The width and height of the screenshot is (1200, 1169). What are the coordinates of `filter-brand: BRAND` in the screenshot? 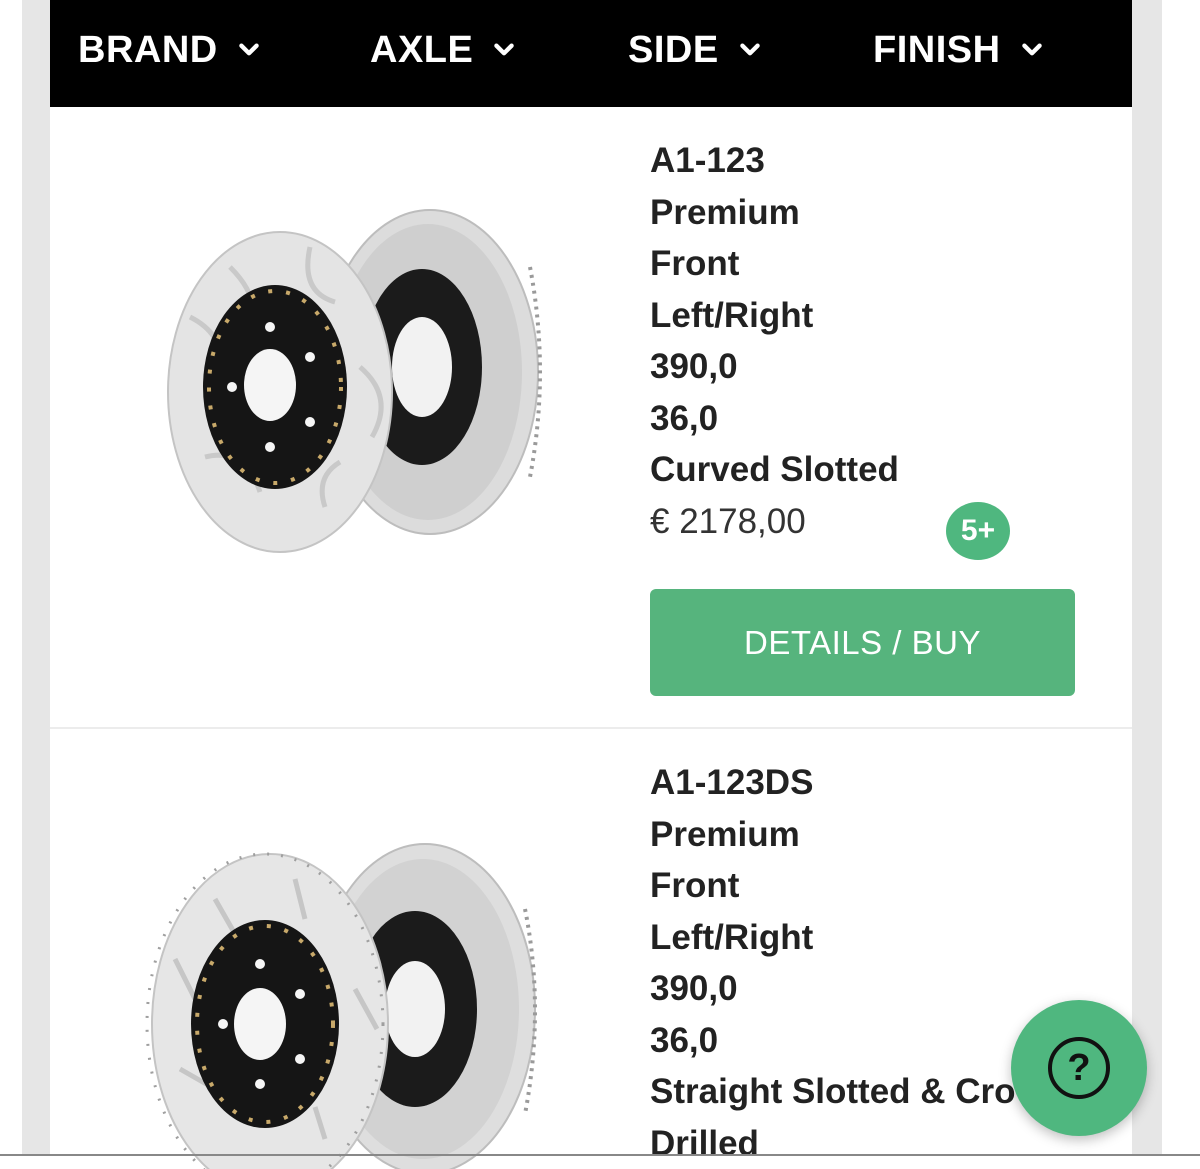 It's located at (170, 50).